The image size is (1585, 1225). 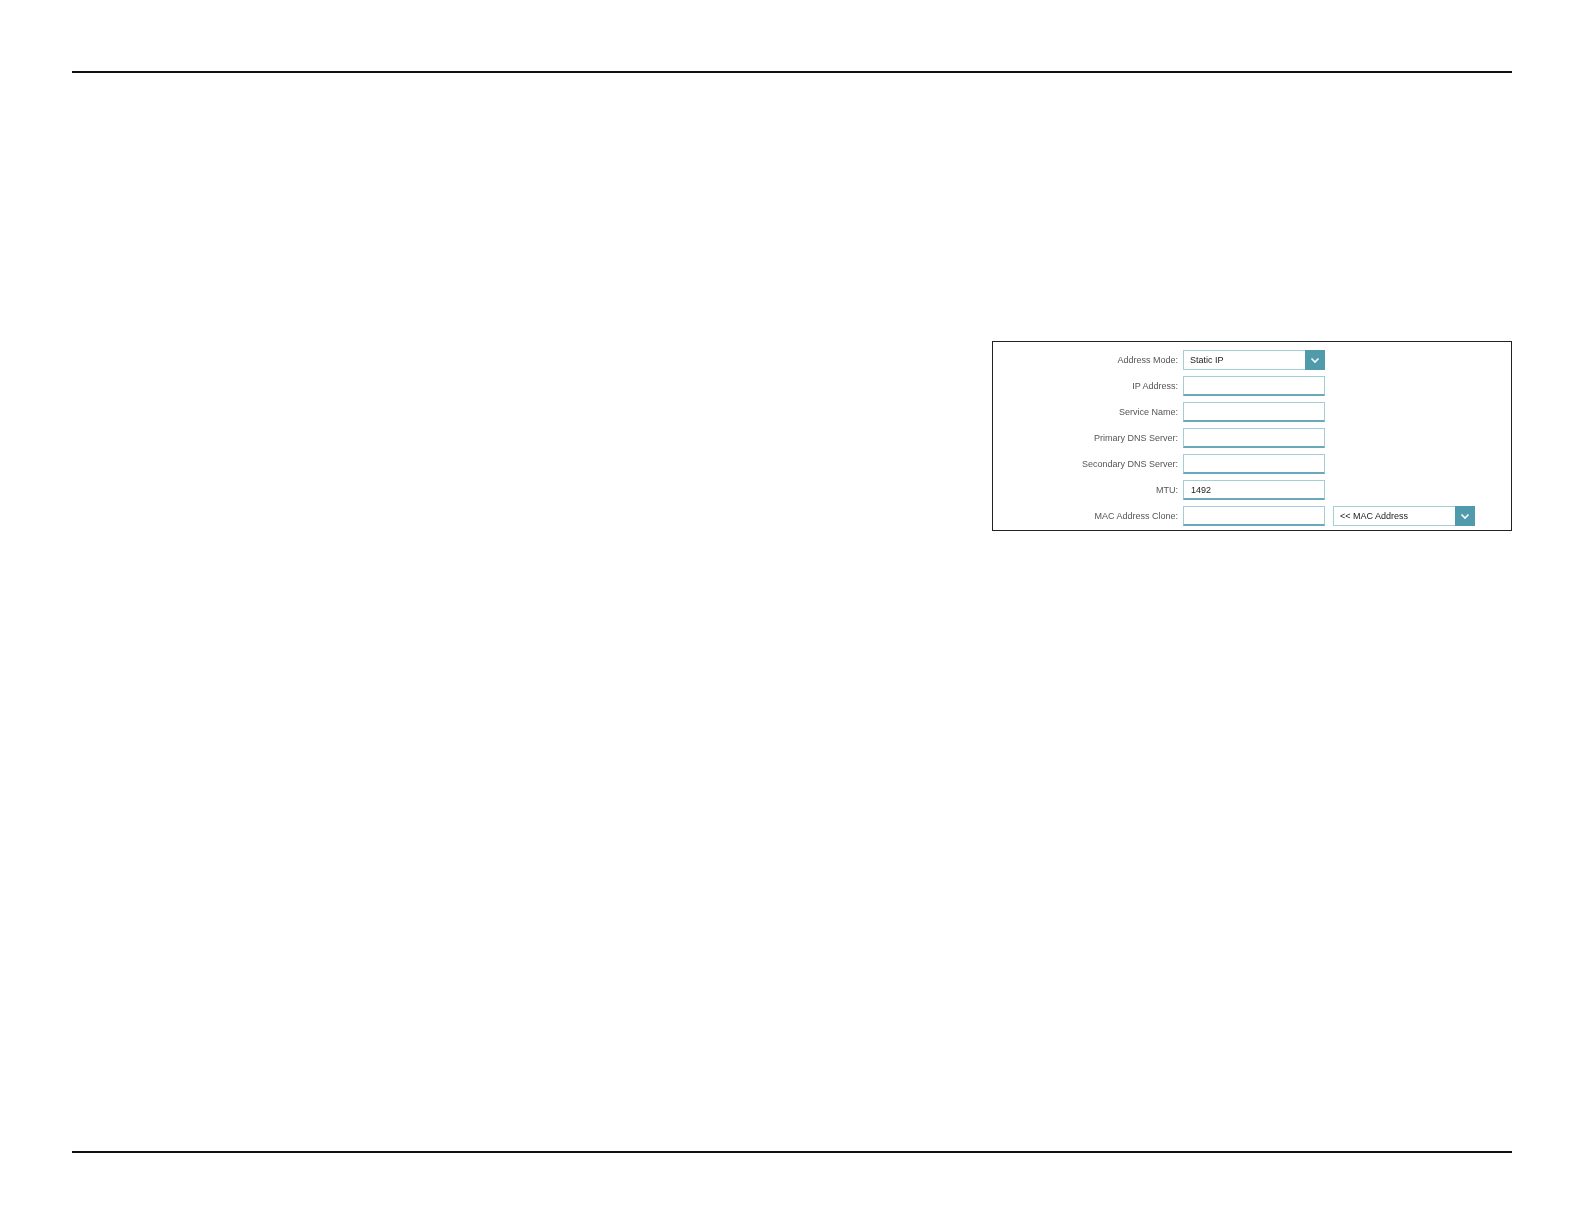 I want to click on field-label: Service Name:, so click(x=1147, y=412).